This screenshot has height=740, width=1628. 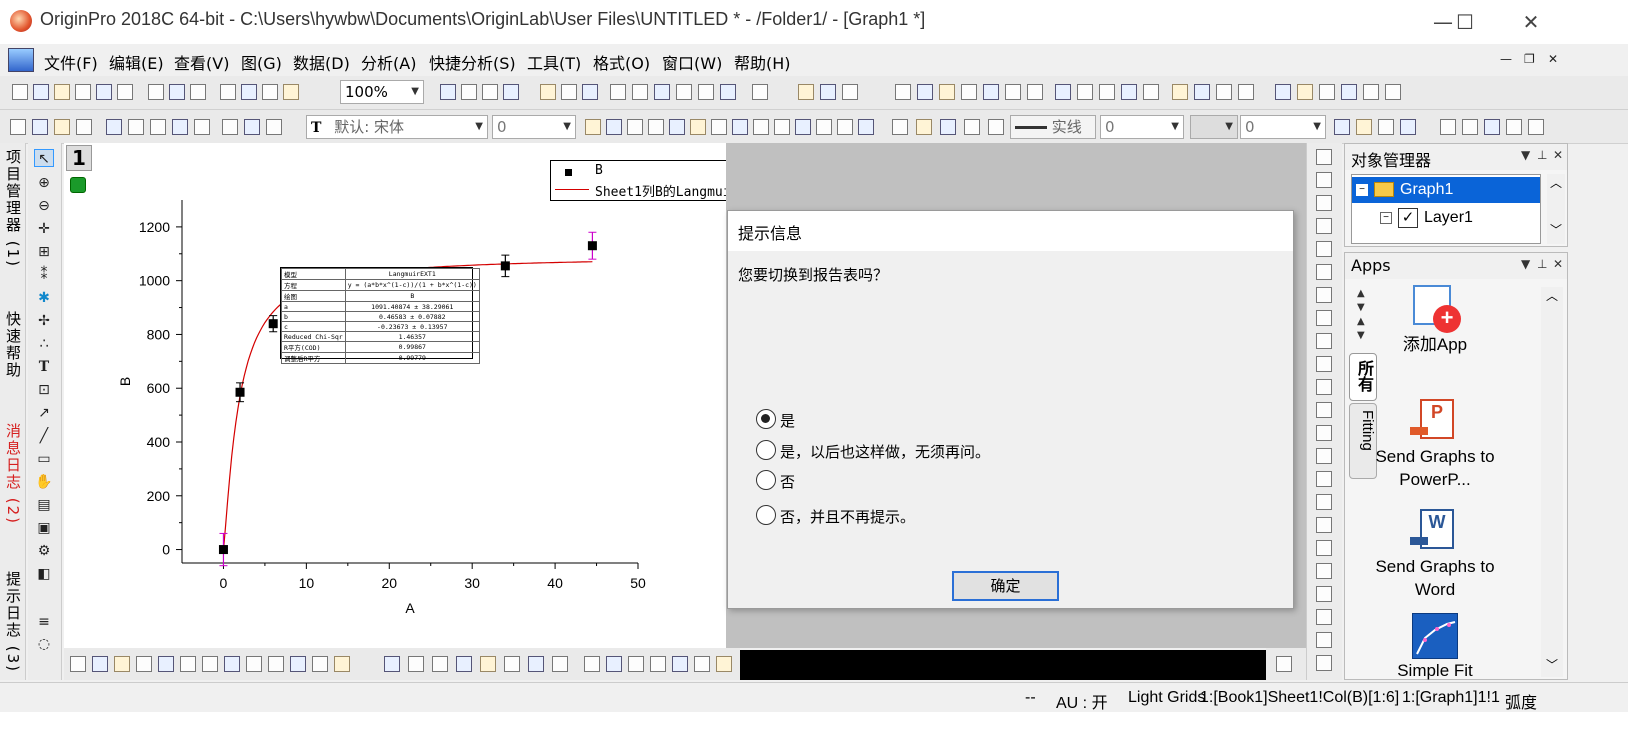 What do you see at coordinates (1142, 127) in the screenshot?
I see `line-width-combo: 0 ▼` at bounding box center [1142, 127].